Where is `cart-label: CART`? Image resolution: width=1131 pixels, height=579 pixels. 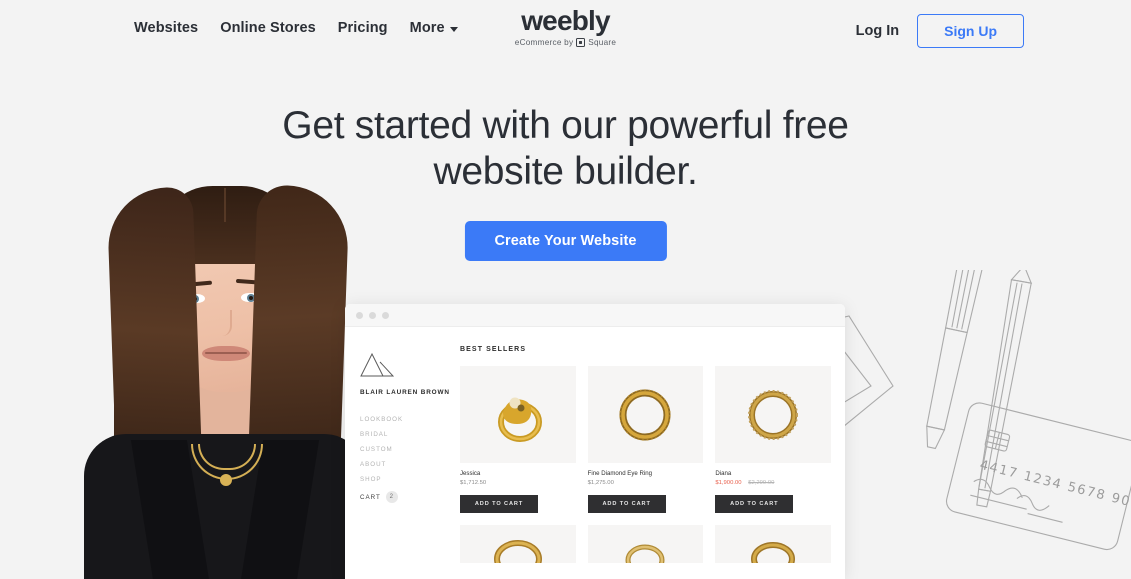 cart-label: CART is located at coordinates (370, 497).